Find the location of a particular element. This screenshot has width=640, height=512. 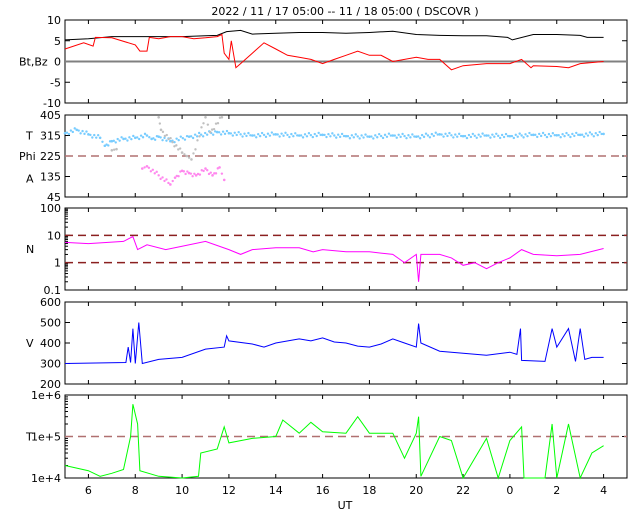

y-axis-label: Phi is located at coordinates (27, 156).